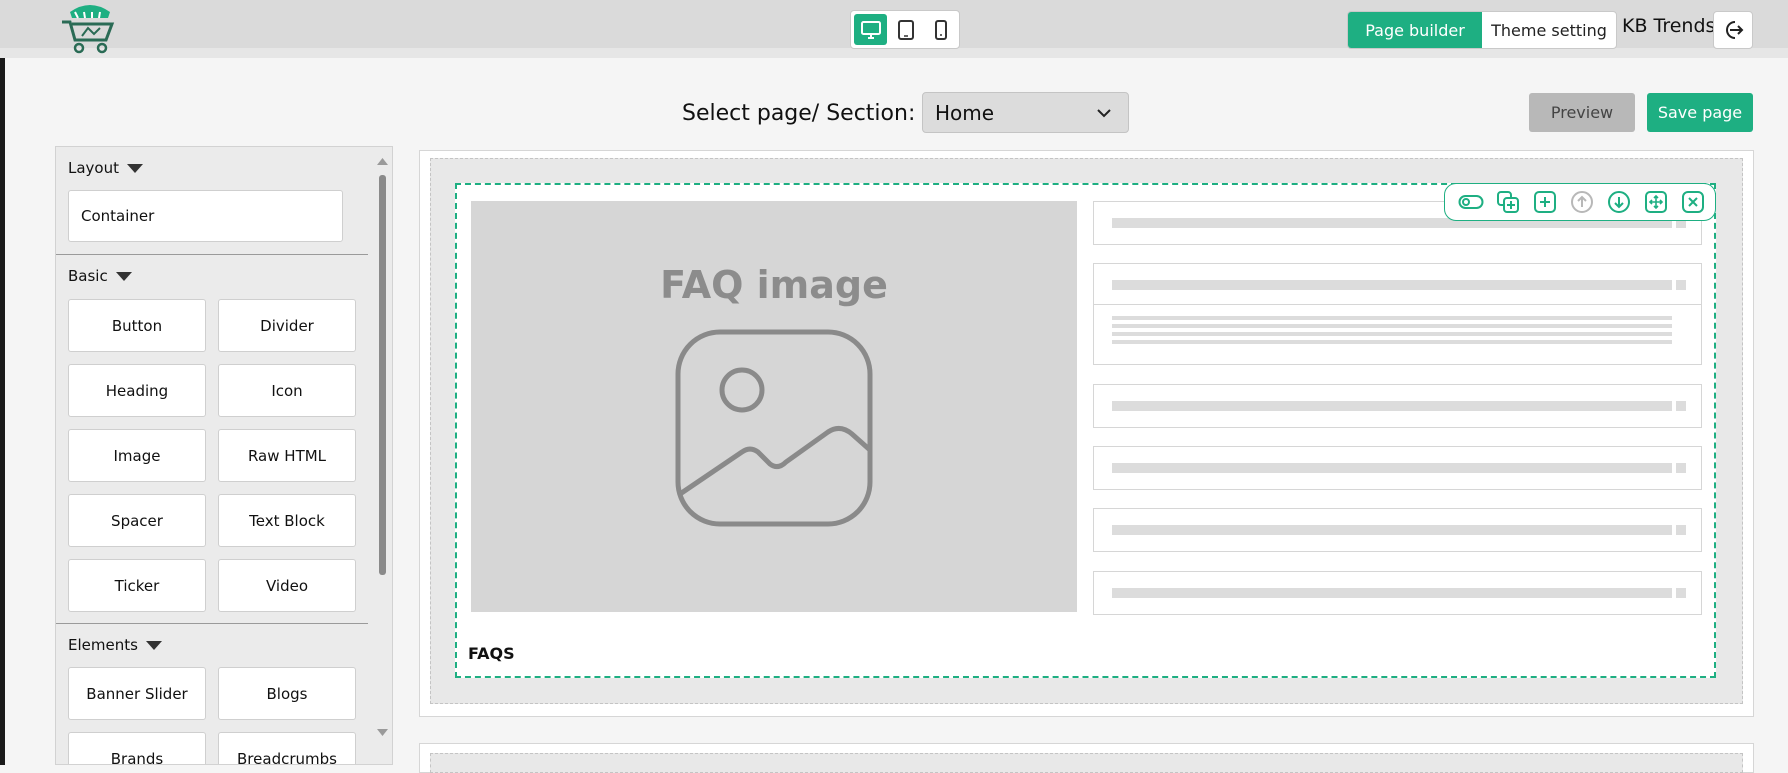 The width and height of the screenshot is (1788, 773). I want to click on duplicate-section-button, so click(1508, 202).